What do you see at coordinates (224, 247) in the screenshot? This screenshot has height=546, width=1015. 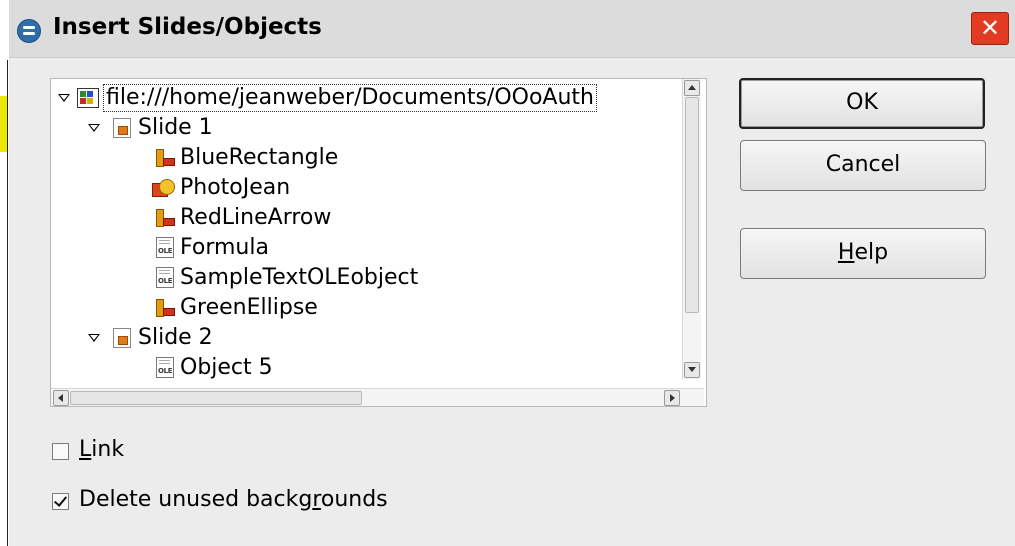 I see `tree-item-label: Formula` at bounding box center [224, 247].